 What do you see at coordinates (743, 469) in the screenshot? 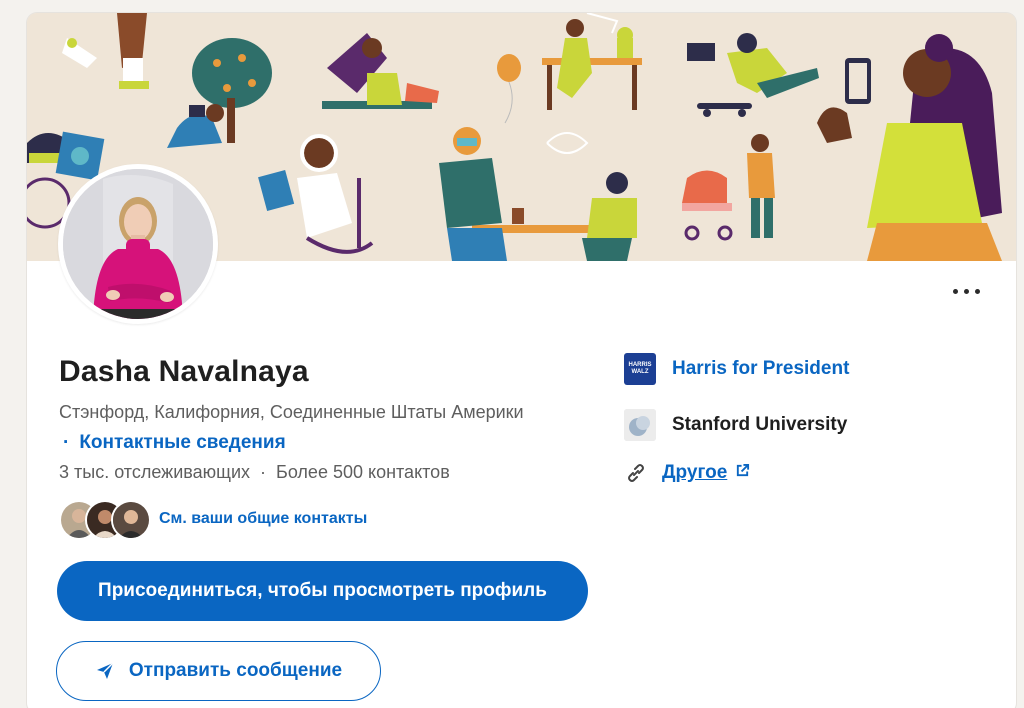
I see `external-link-icon` at bounding box center [743, 469].